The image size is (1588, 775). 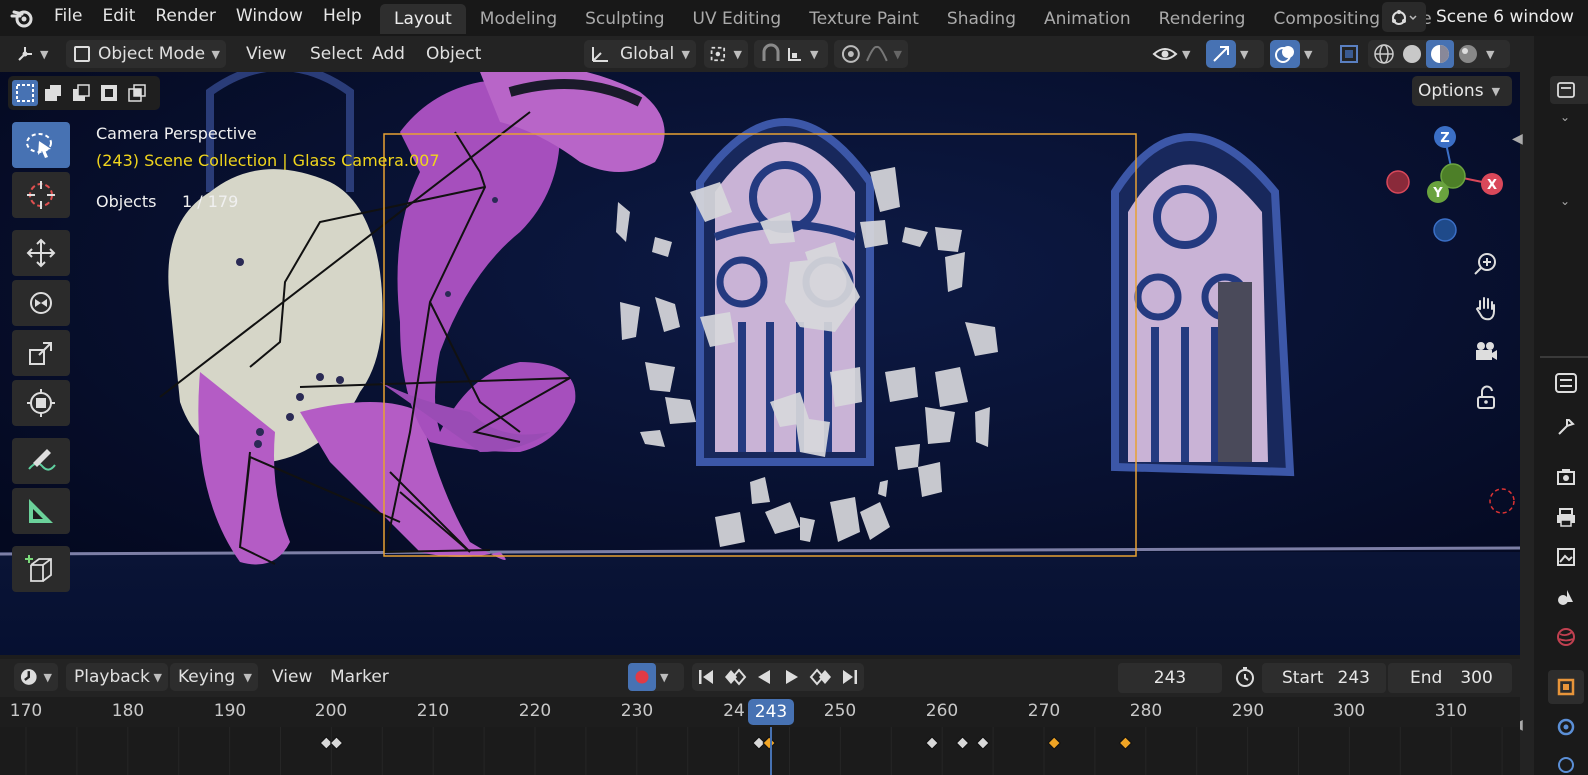 What do you see at coordinates (1462, 91) in the screenshot?
I see `options-dropdown: Options ▼` at bounding box center [1462, 91].